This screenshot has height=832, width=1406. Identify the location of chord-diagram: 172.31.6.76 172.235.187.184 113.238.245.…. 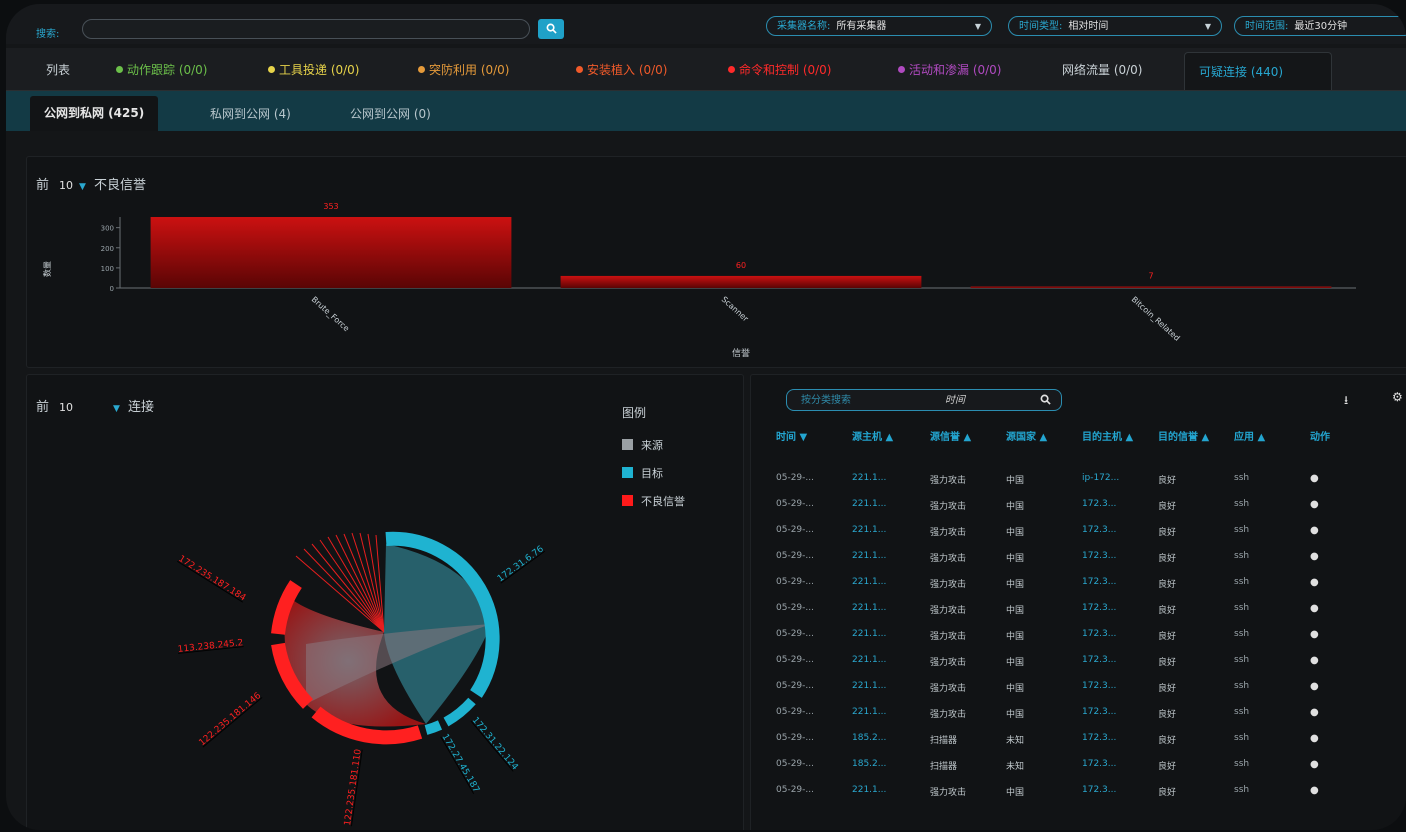
(361, 678).